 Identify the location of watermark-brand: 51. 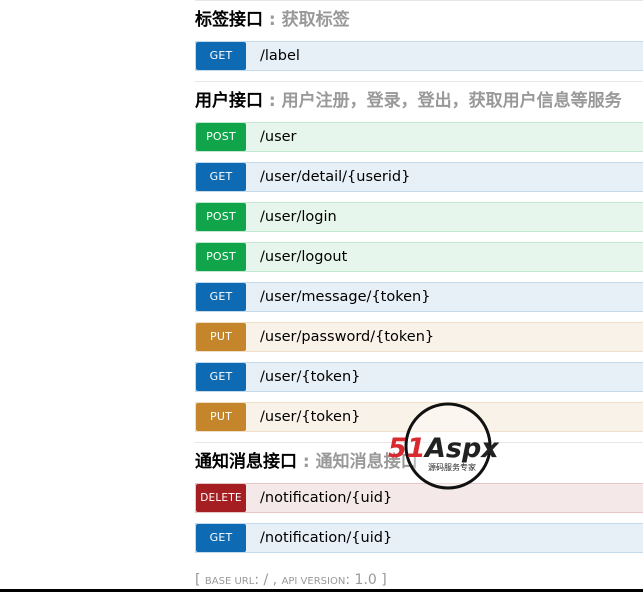
(407, 448).